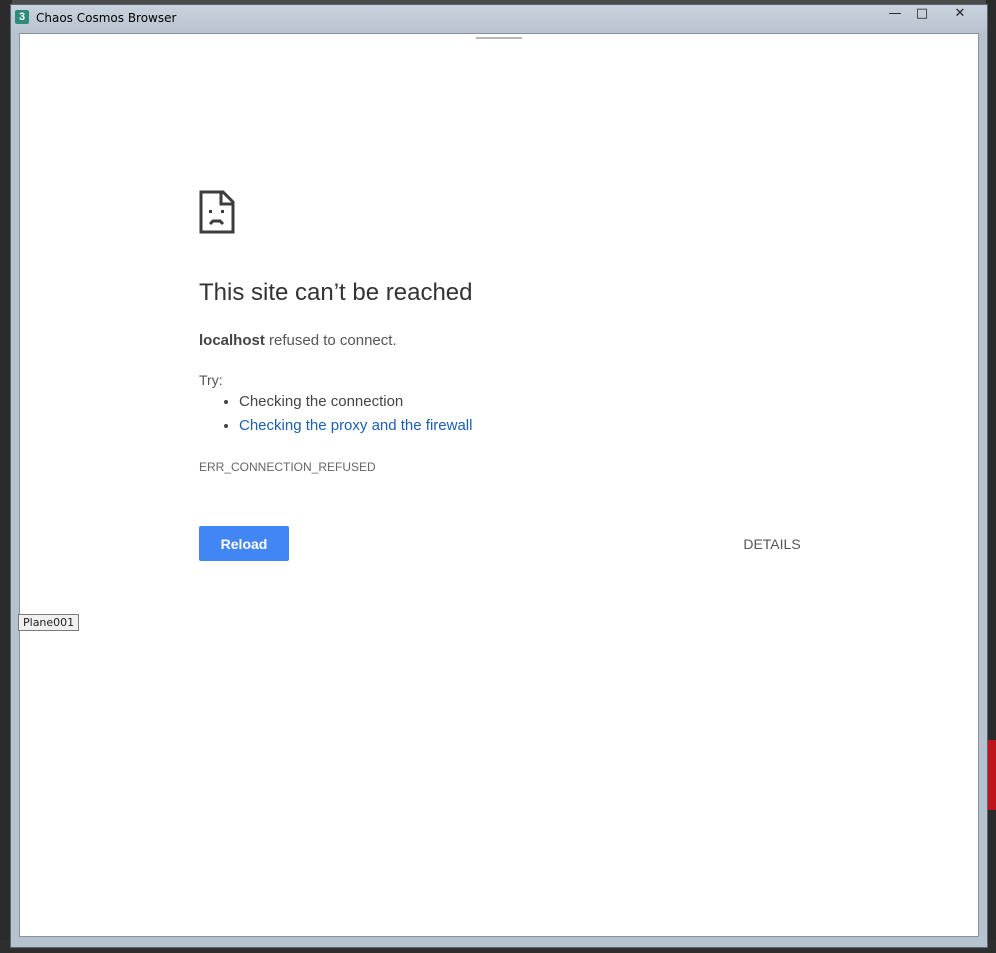 The height and width of the screenshot is (953, 996). I want to click on suggestion-item: Checking the proxy and the firewall, so click(355, 426).